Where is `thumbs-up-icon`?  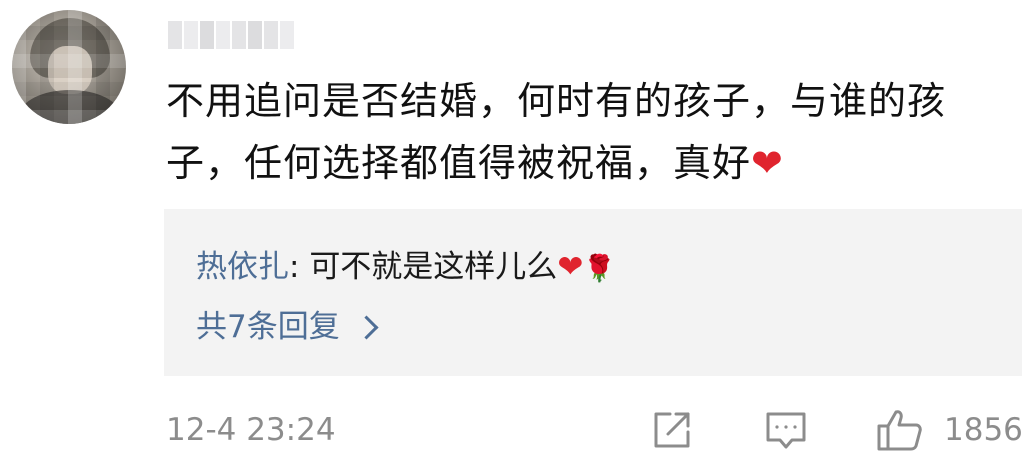 thumbs-up-icon is located at coordinates (899, 430).